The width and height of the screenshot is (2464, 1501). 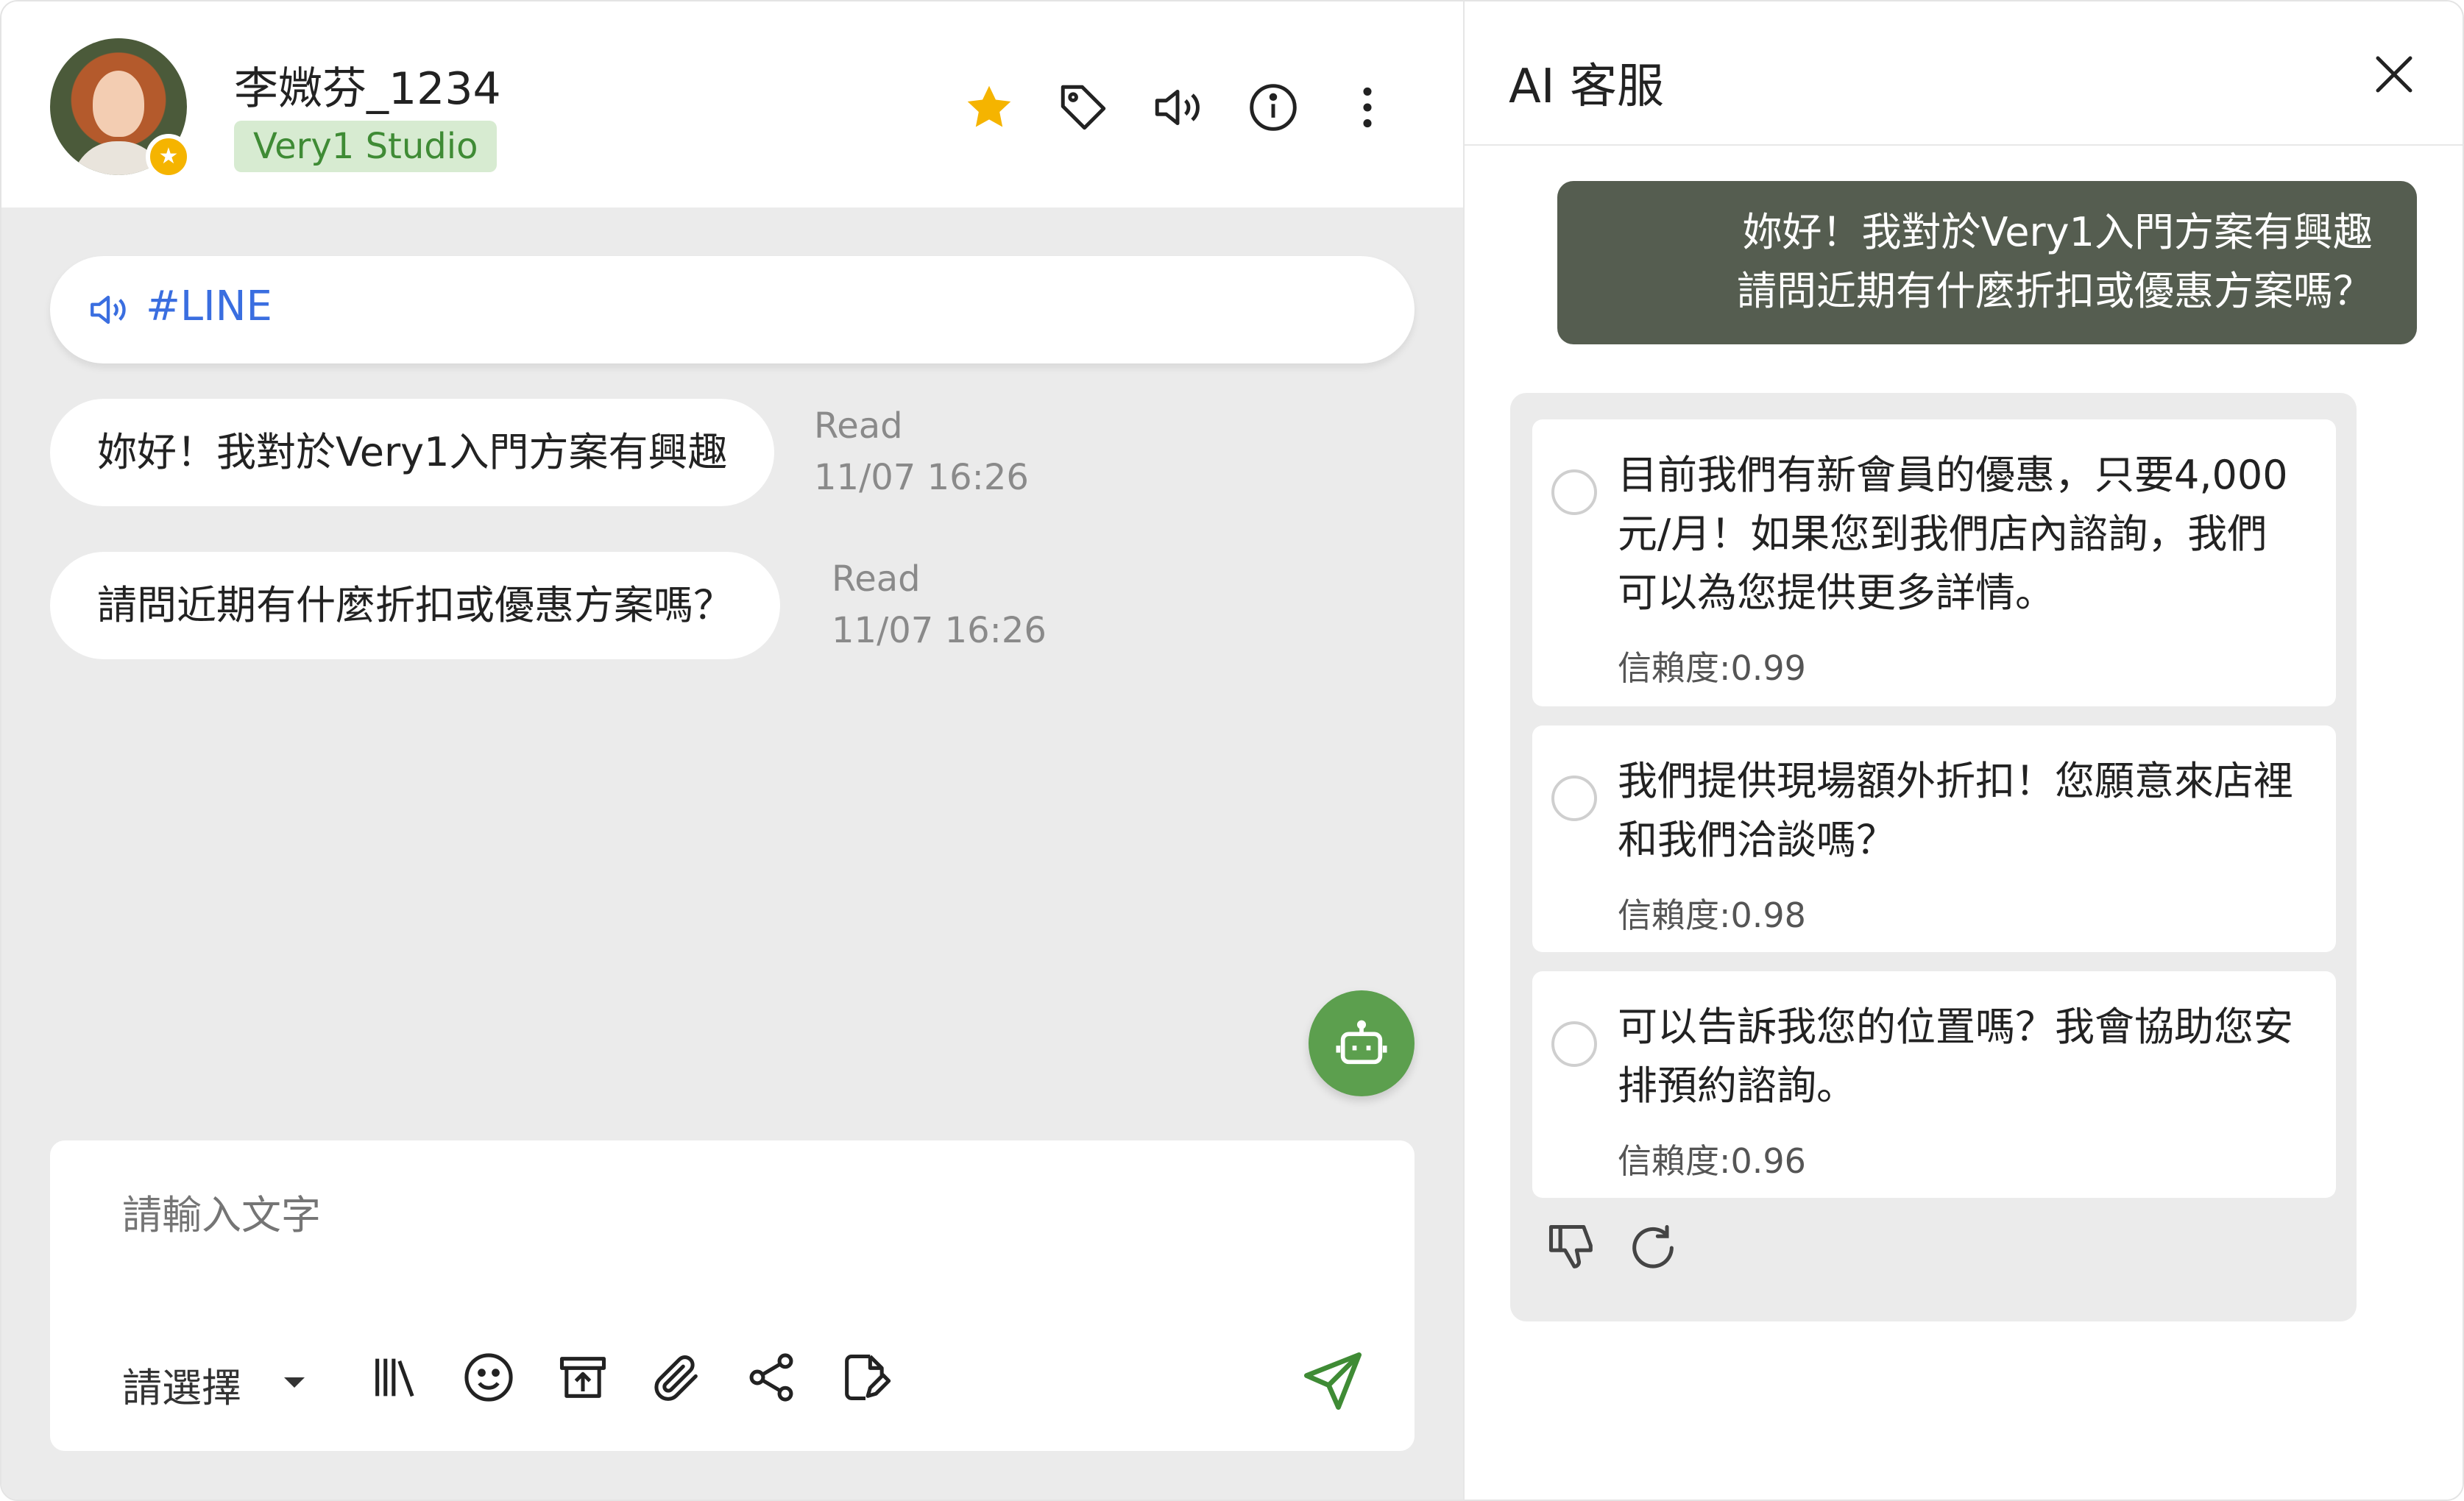 I want to click on more-vertical-icon, so click(x=1368, y=107).